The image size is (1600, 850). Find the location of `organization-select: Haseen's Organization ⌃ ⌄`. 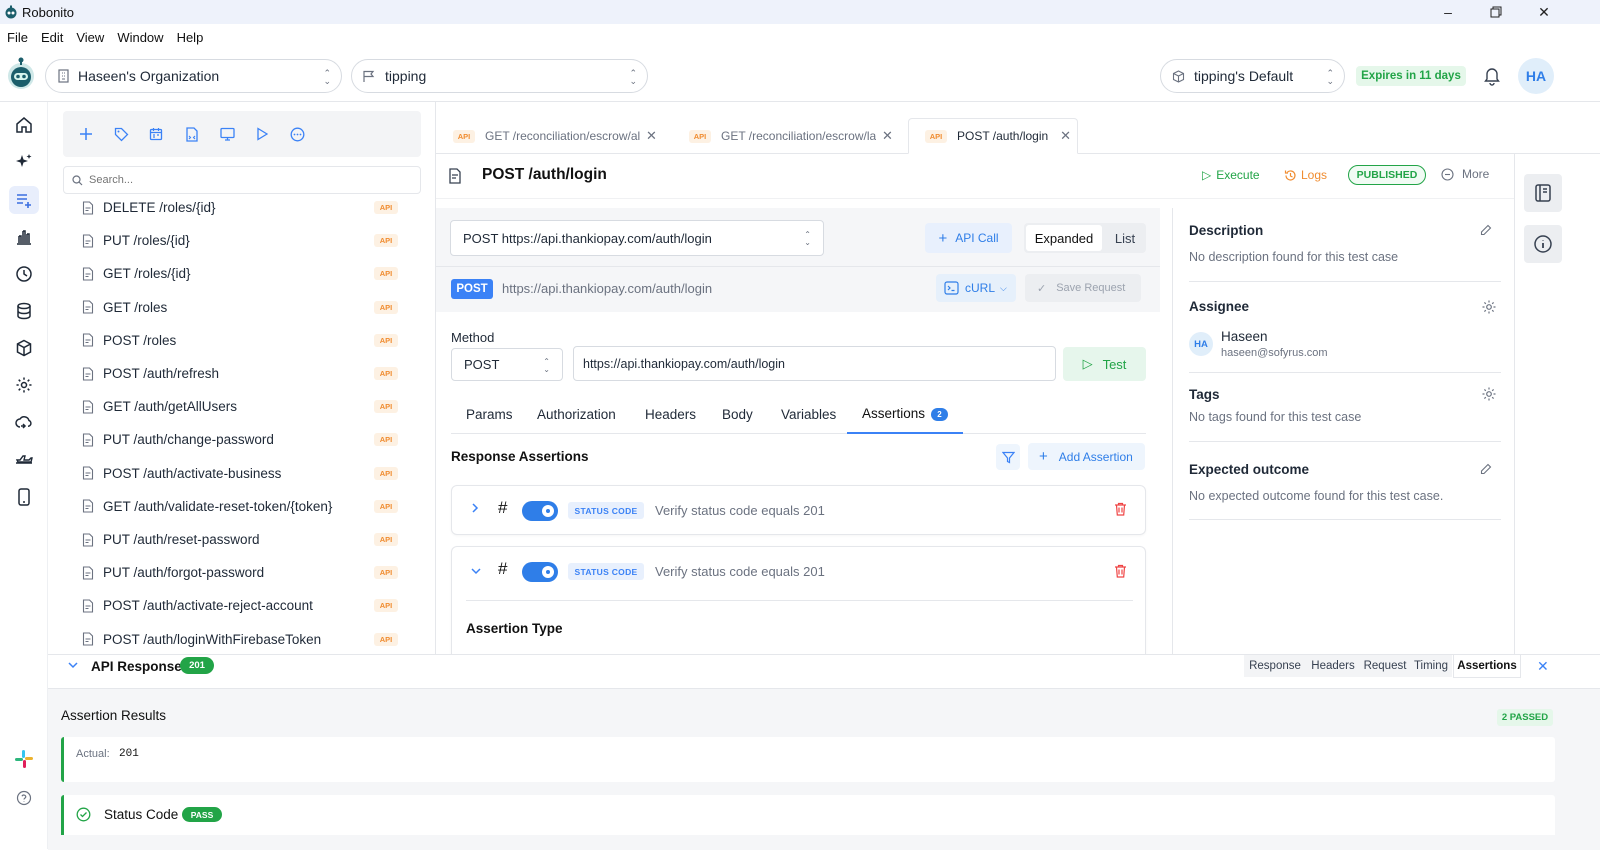

organization-select: Haseen's Organization ⌃ ⌄ is located at coordinates (193, 76).